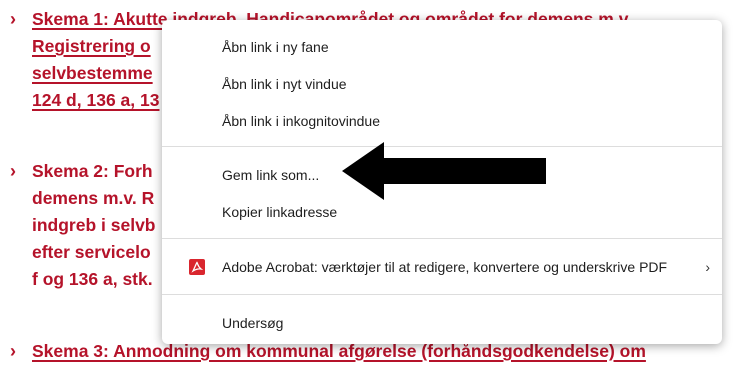 This screenshot has height=365, width=733. What do you see at coordinates (91, 252) in the screenshot?
I see `text-line: efter servicelo` at bounding box center [91, 252].